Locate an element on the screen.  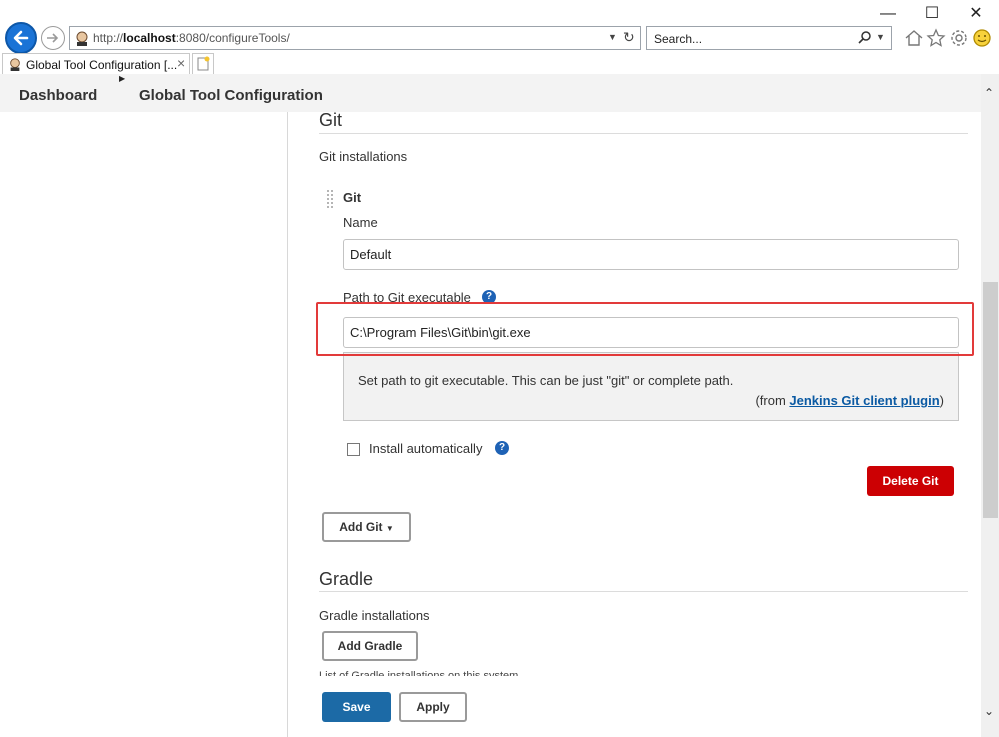
scrollbar-thumb is located at coordinates (990, 400).